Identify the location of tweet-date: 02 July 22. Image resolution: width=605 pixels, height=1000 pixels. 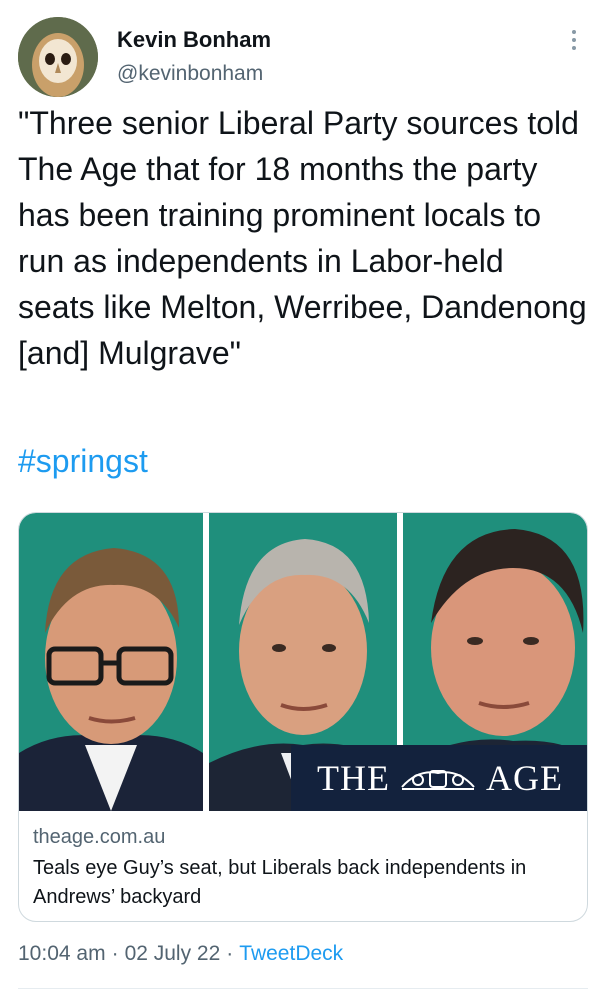
(173, 954).